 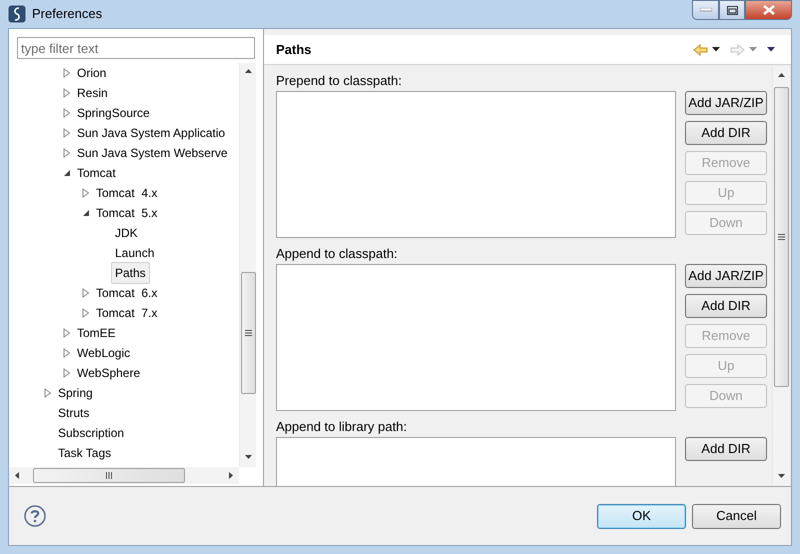 What do you see at coordinates (716, 49) in the screenshot?
I see `caret-icon` at bounding box center [716, 49].